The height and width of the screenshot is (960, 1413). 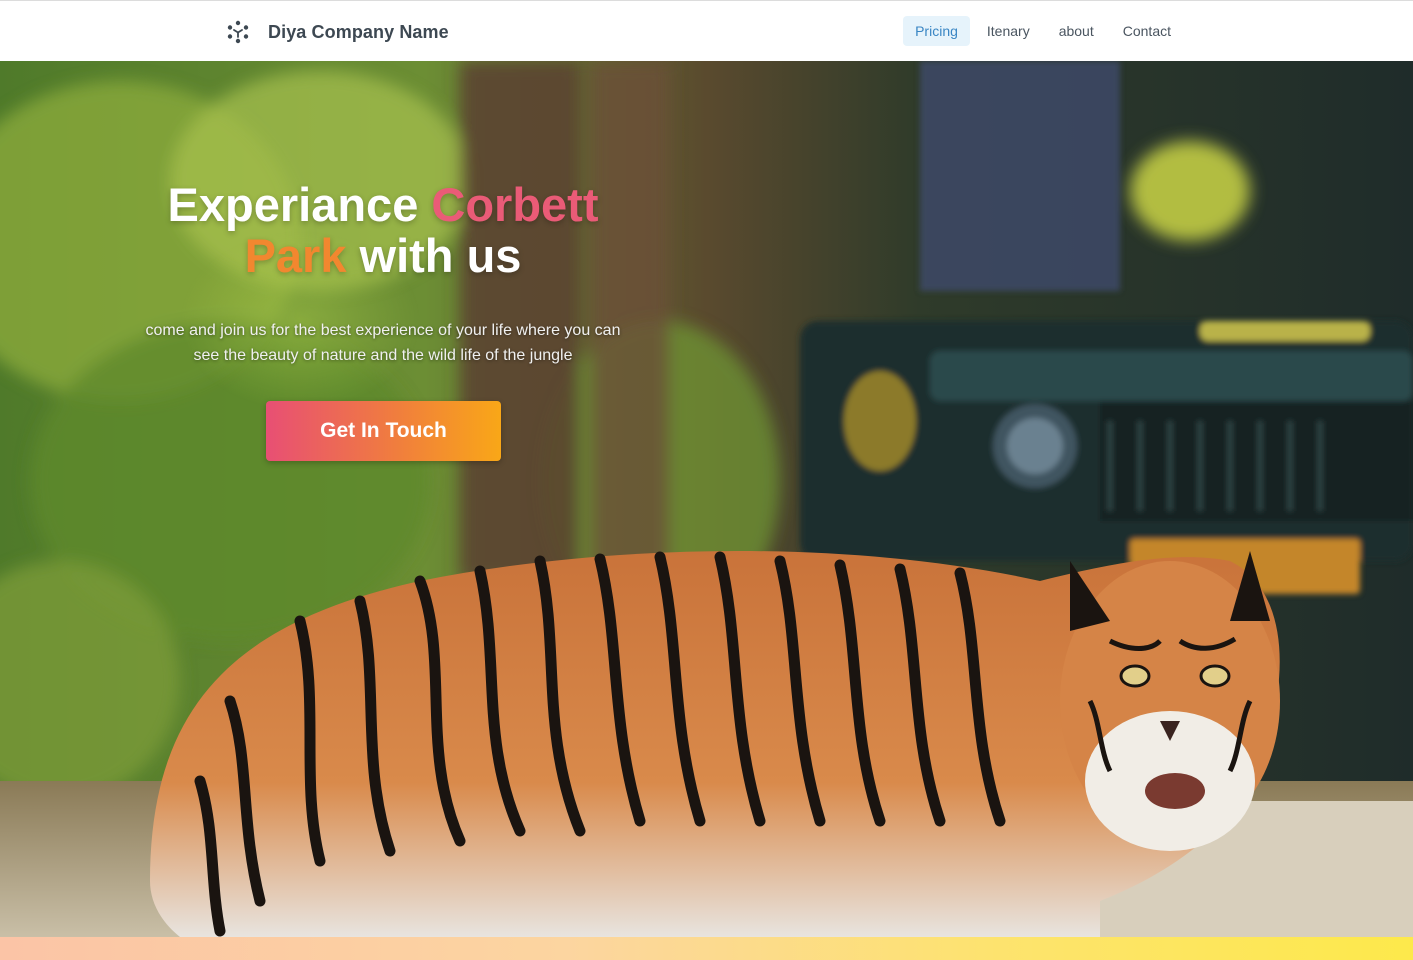 What do you see at coordinates (706, 948) in the screenshot?
I see `bottom-gradient-strip` at bounding box center [706, 948].